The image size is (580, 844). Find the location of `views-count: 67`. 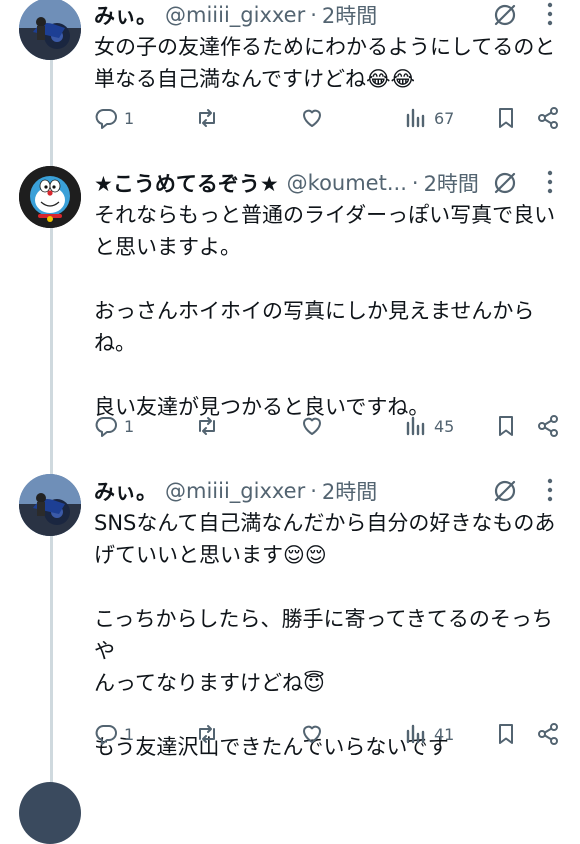

views-count: 67 is located at coordinates (444, 118).